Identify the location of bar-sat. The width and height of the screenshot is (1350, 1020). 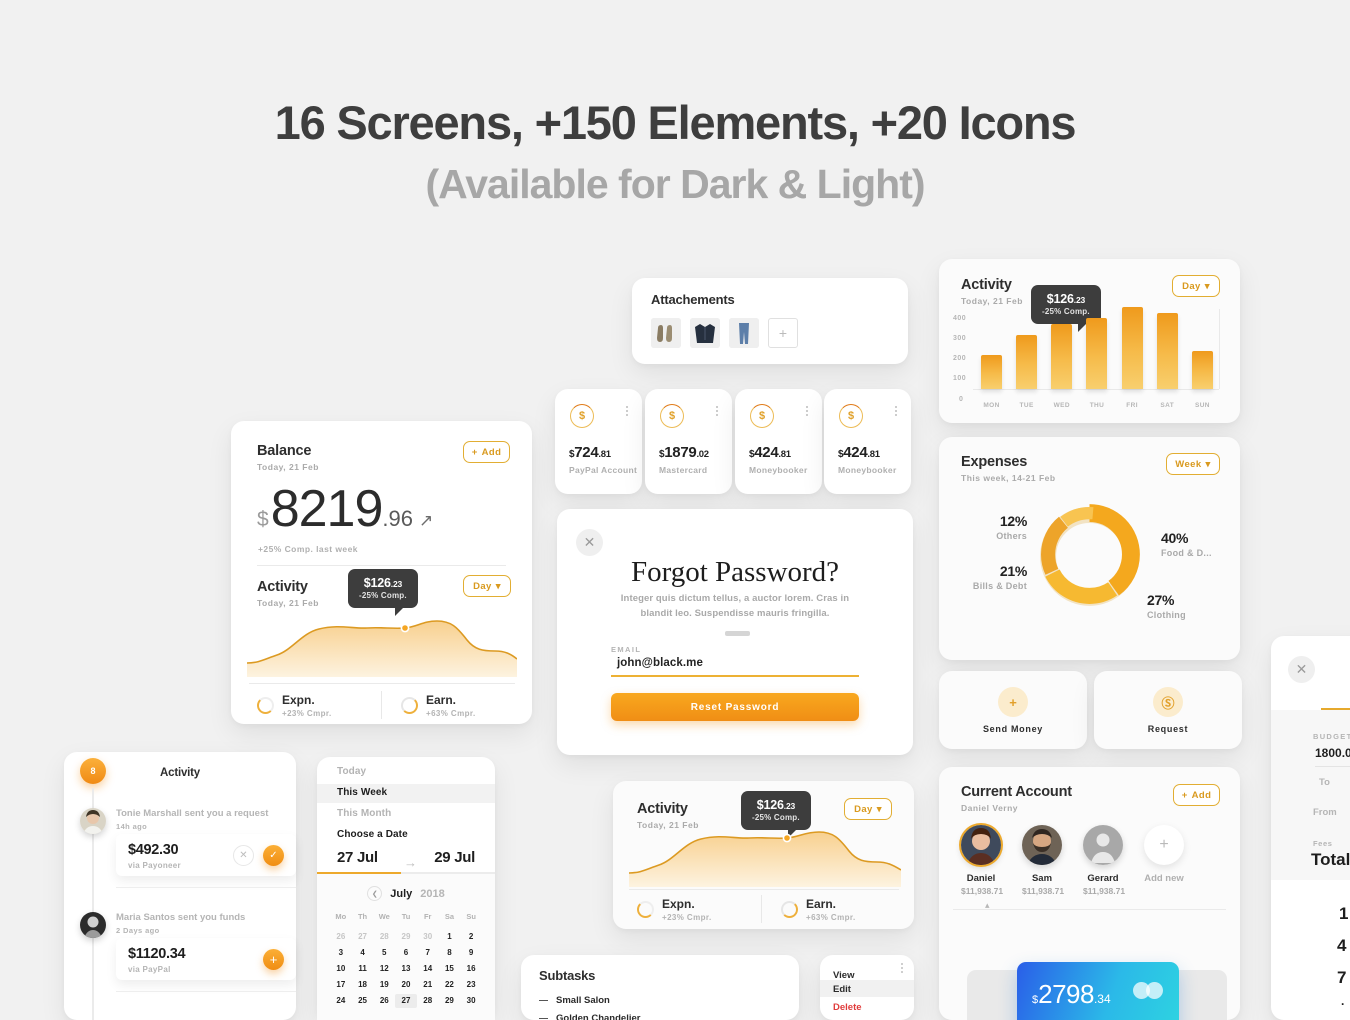
(1167, 351).